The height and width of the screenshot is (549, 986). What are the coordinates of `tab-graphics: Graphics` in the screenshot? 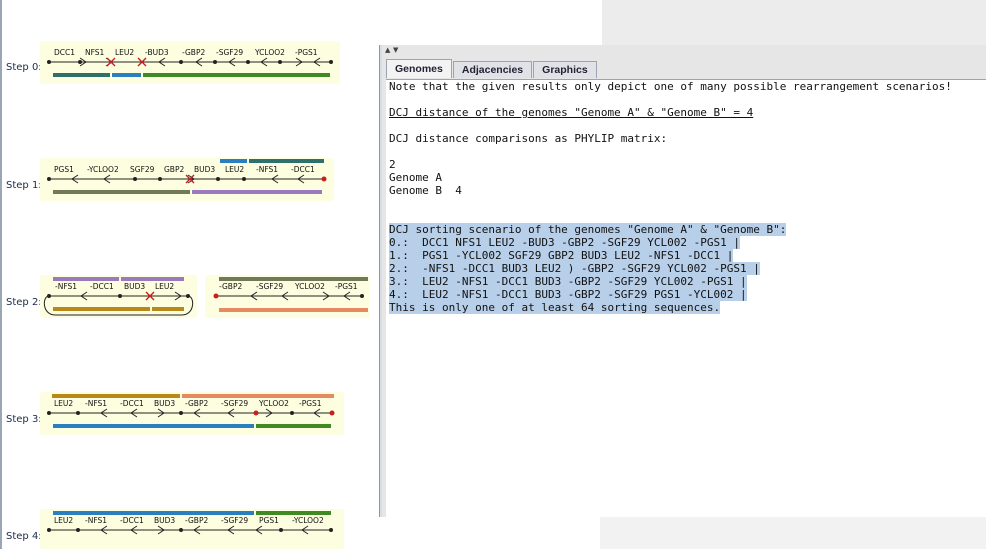 It's located at (565, 69).